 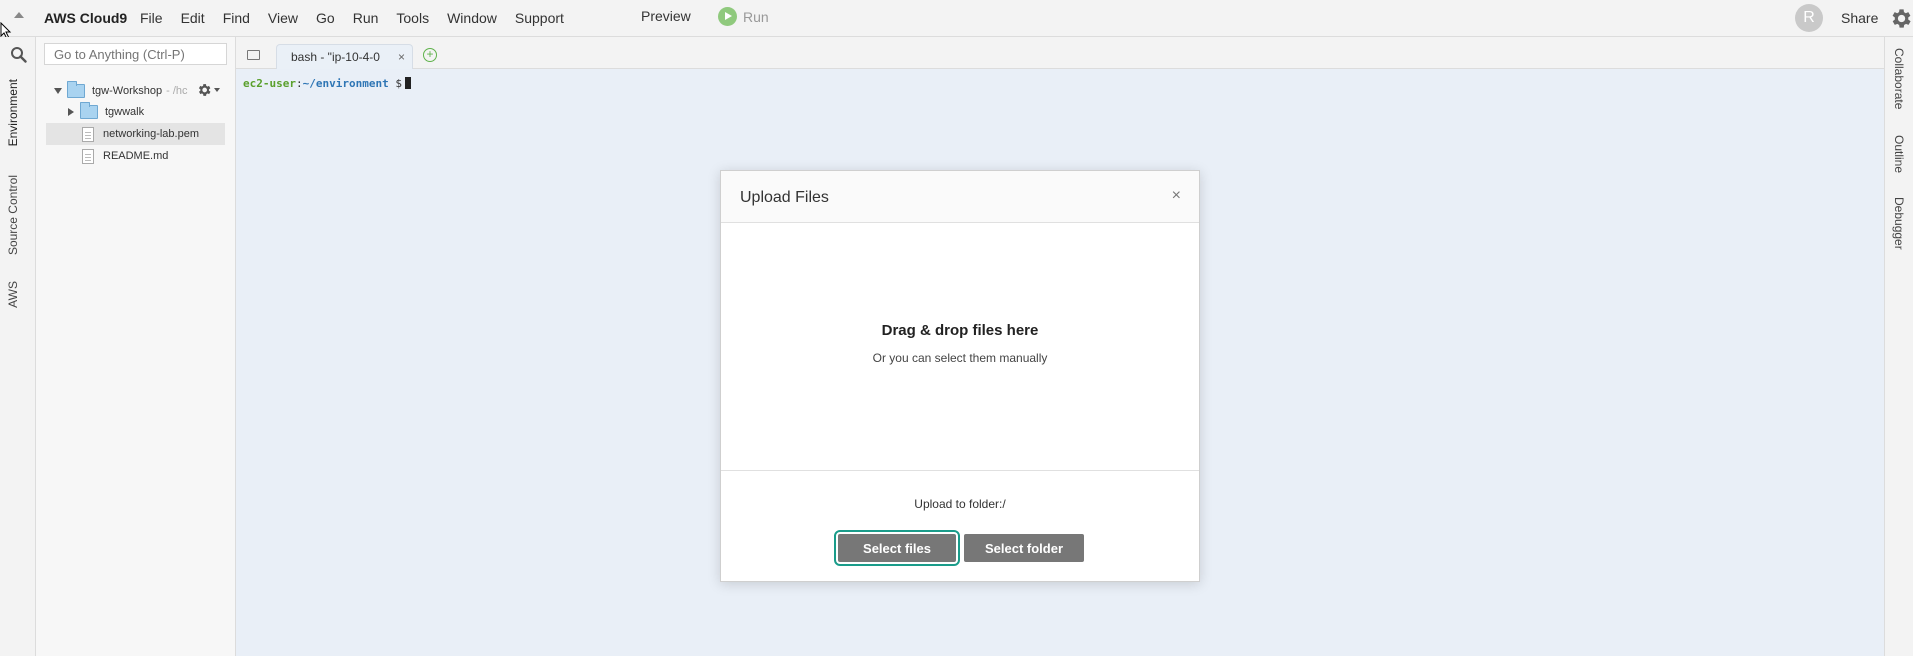 I want to click on tree-item-tgwwalk: tgwwalk, so click(x=106, y=112).